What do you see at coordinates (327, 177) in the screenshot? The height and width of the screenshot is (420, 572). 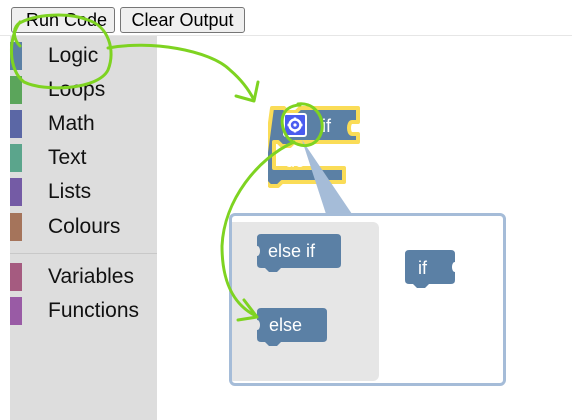 I see `bubble-pointer` at bounding box center [327, 177].